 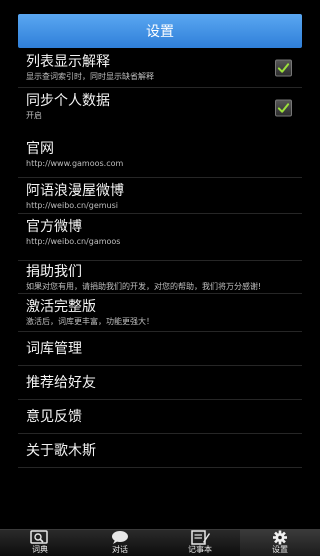 What do you see at coordinates (40, 537) in the screenshot?
I see `dictionary-icon` at bounding box center [40, 537].